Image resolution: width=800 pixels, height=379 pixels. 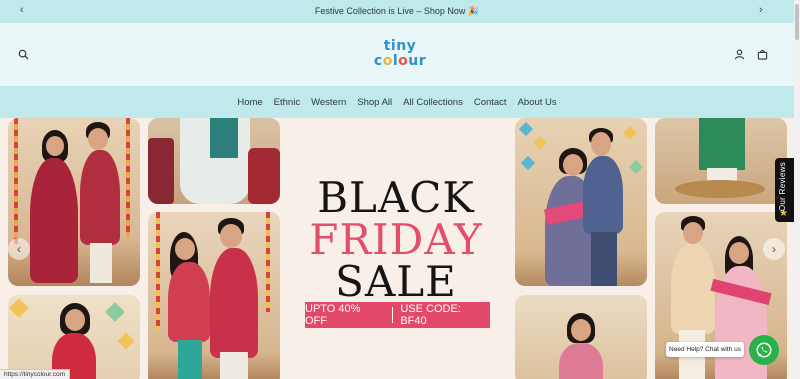 I want to click on headline-sale: SALE, so click(x=396, y=281).